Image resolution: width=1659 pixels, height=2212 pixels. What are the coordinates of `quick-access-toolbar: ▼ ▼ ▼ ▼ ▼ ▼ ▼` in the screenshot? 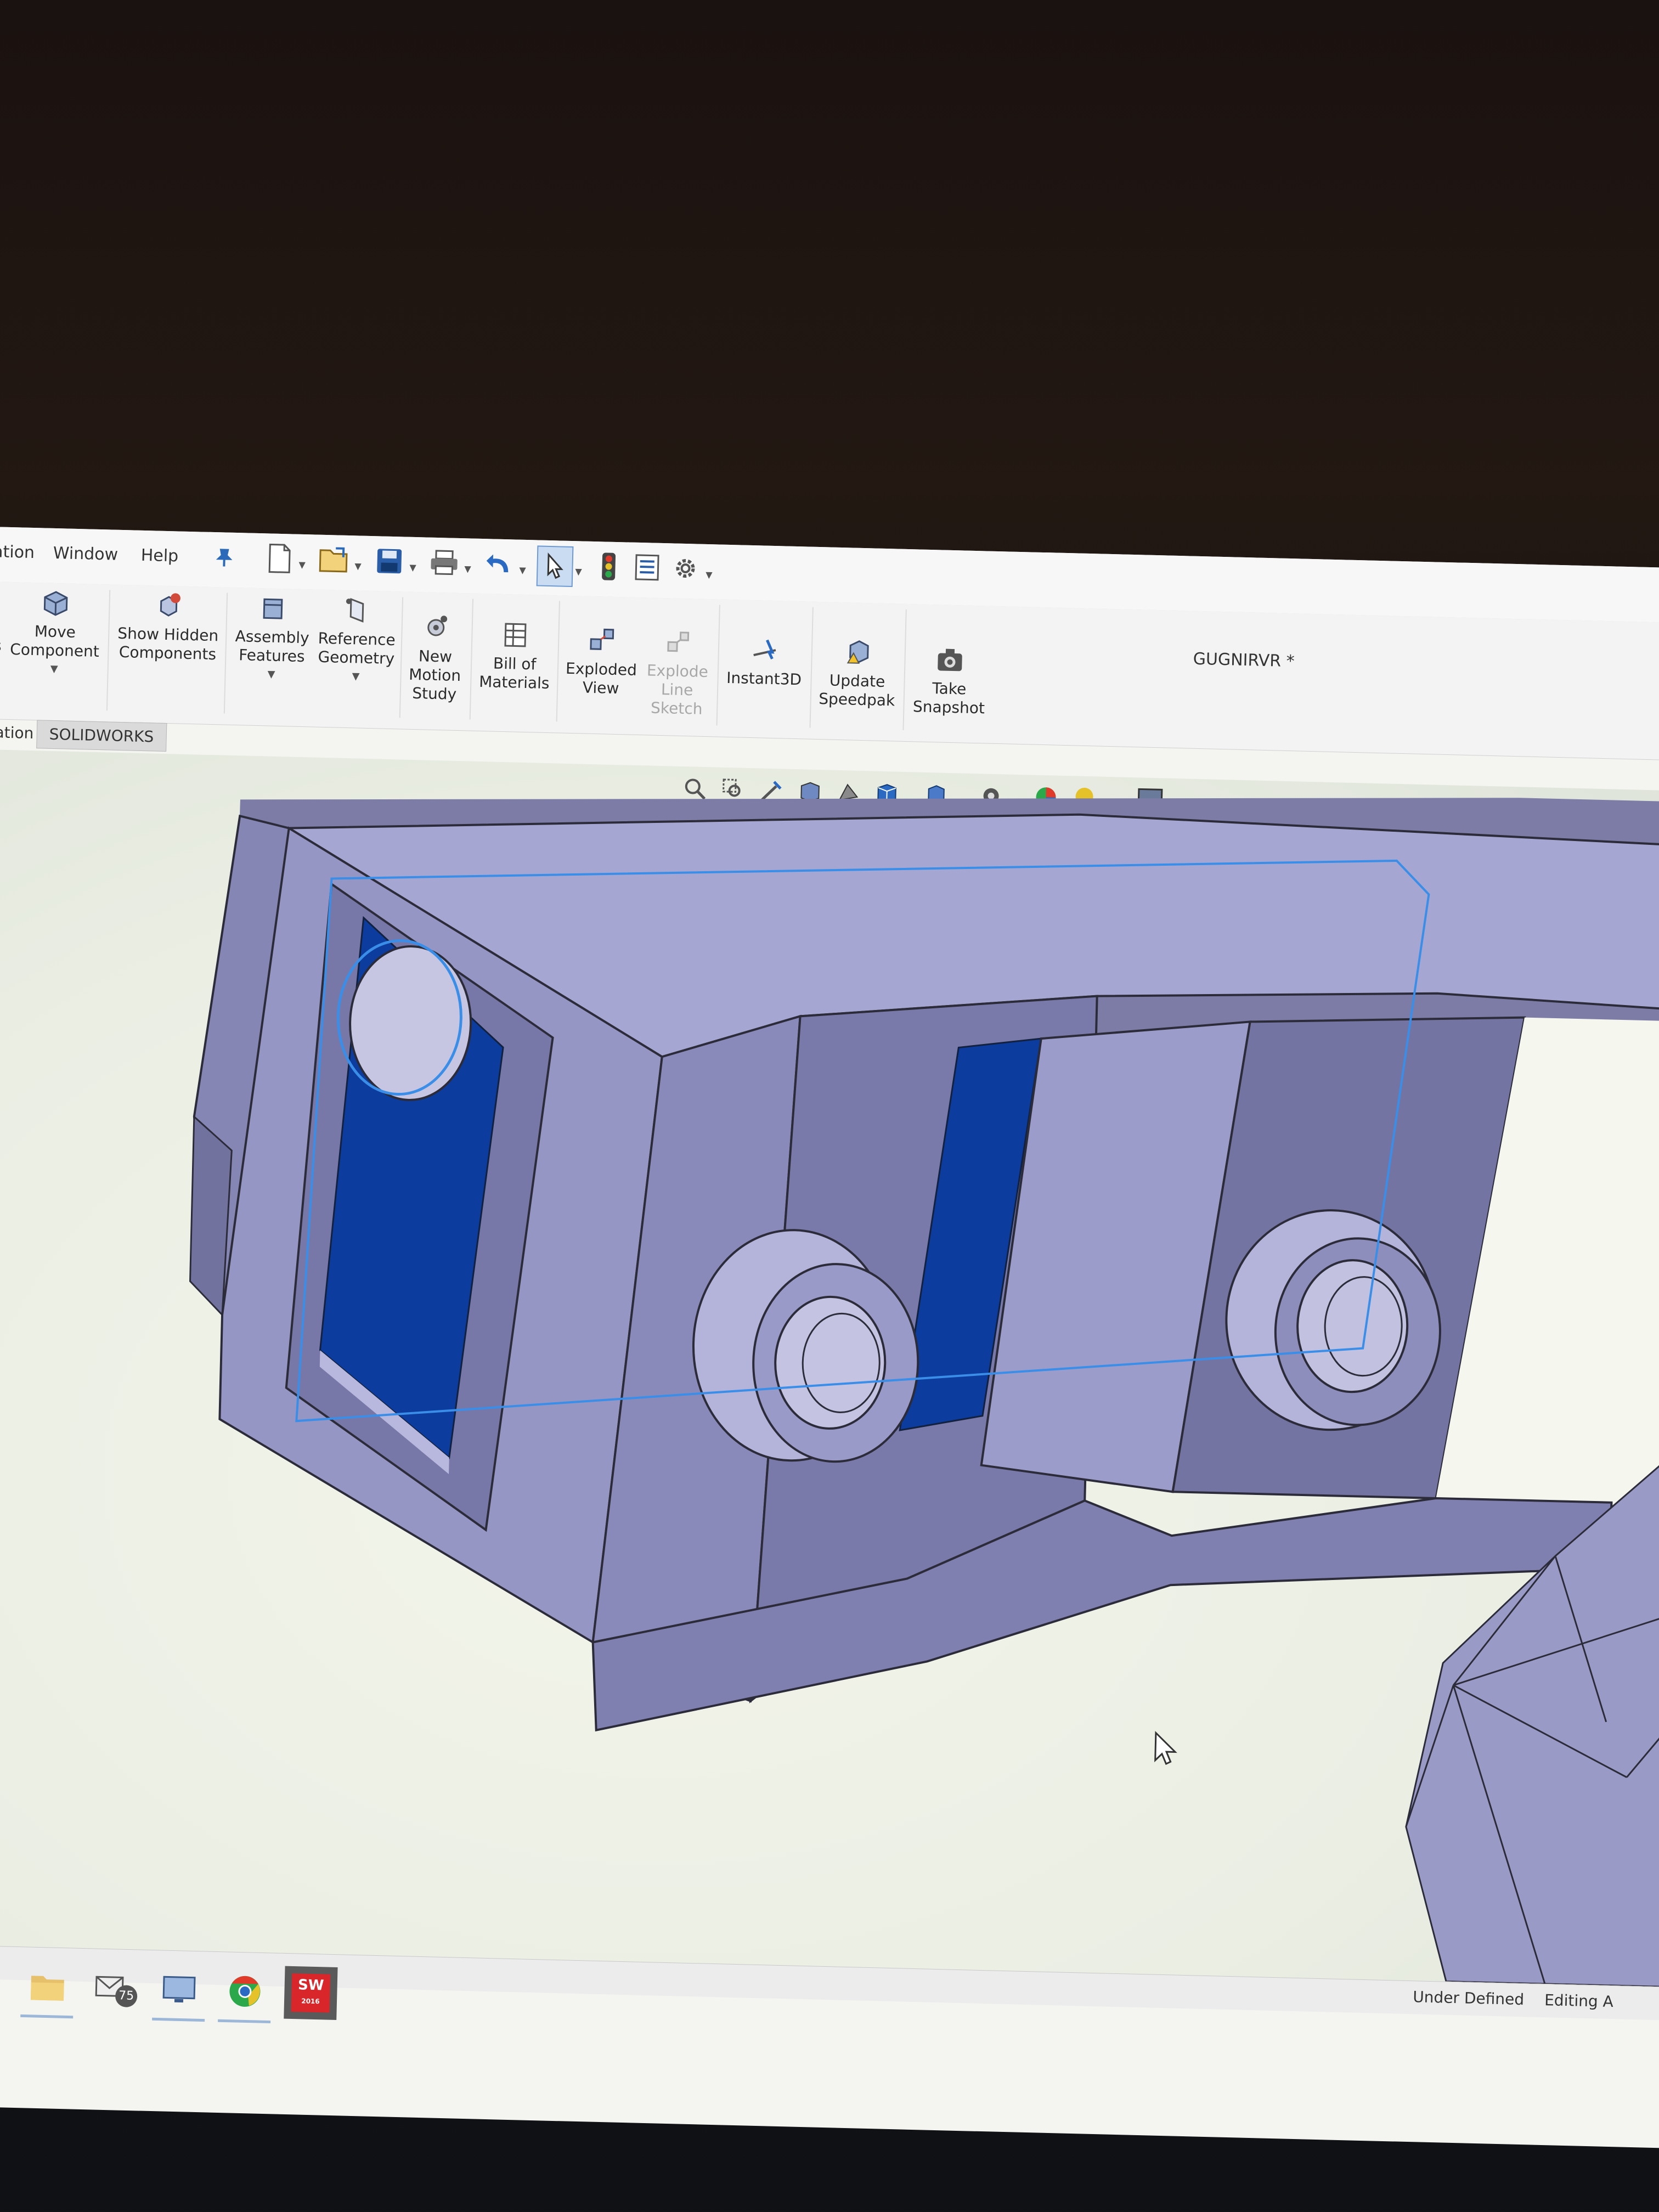 It's located at (487, 563).